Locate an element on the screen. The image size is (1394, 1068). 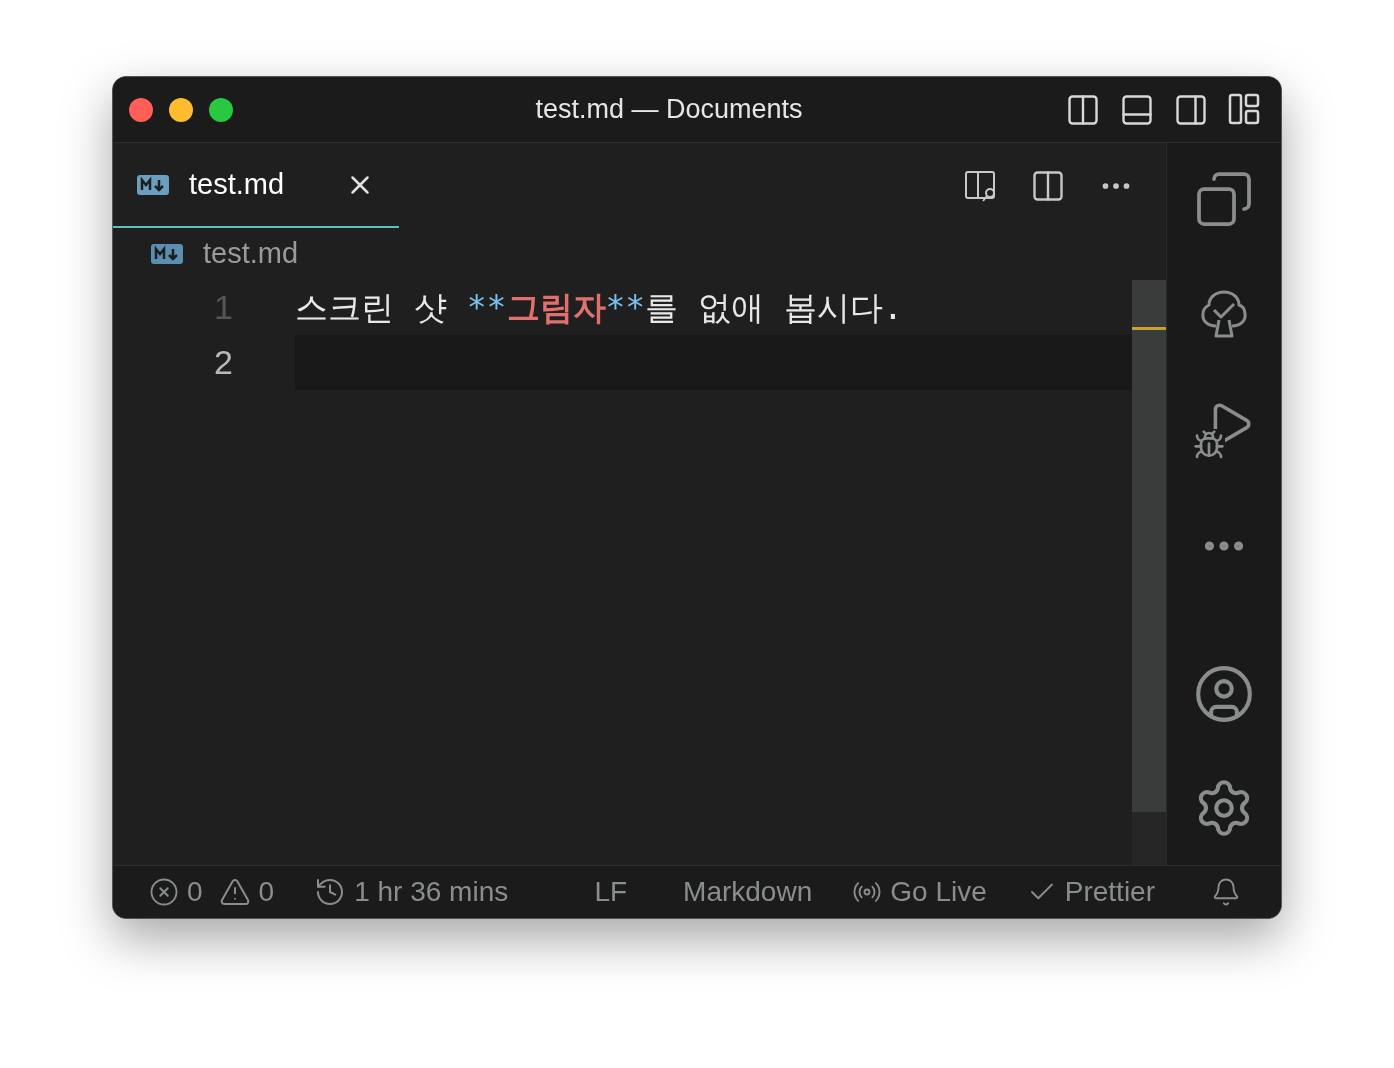
error-count: 0 is located at coordinates (195, 892).